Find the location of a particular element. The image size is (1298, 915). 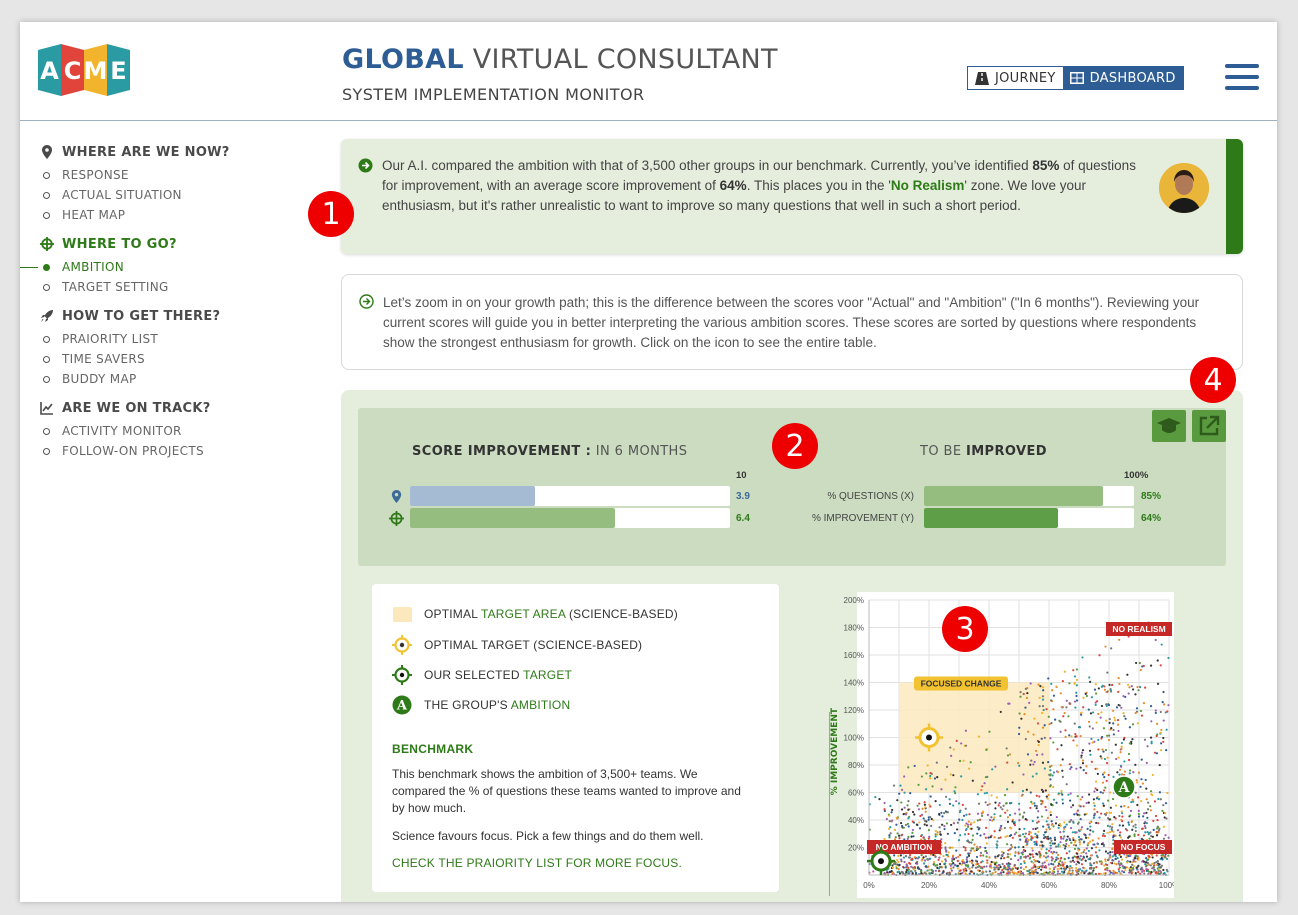

open-table-button is located at coordinates (1209, 426).